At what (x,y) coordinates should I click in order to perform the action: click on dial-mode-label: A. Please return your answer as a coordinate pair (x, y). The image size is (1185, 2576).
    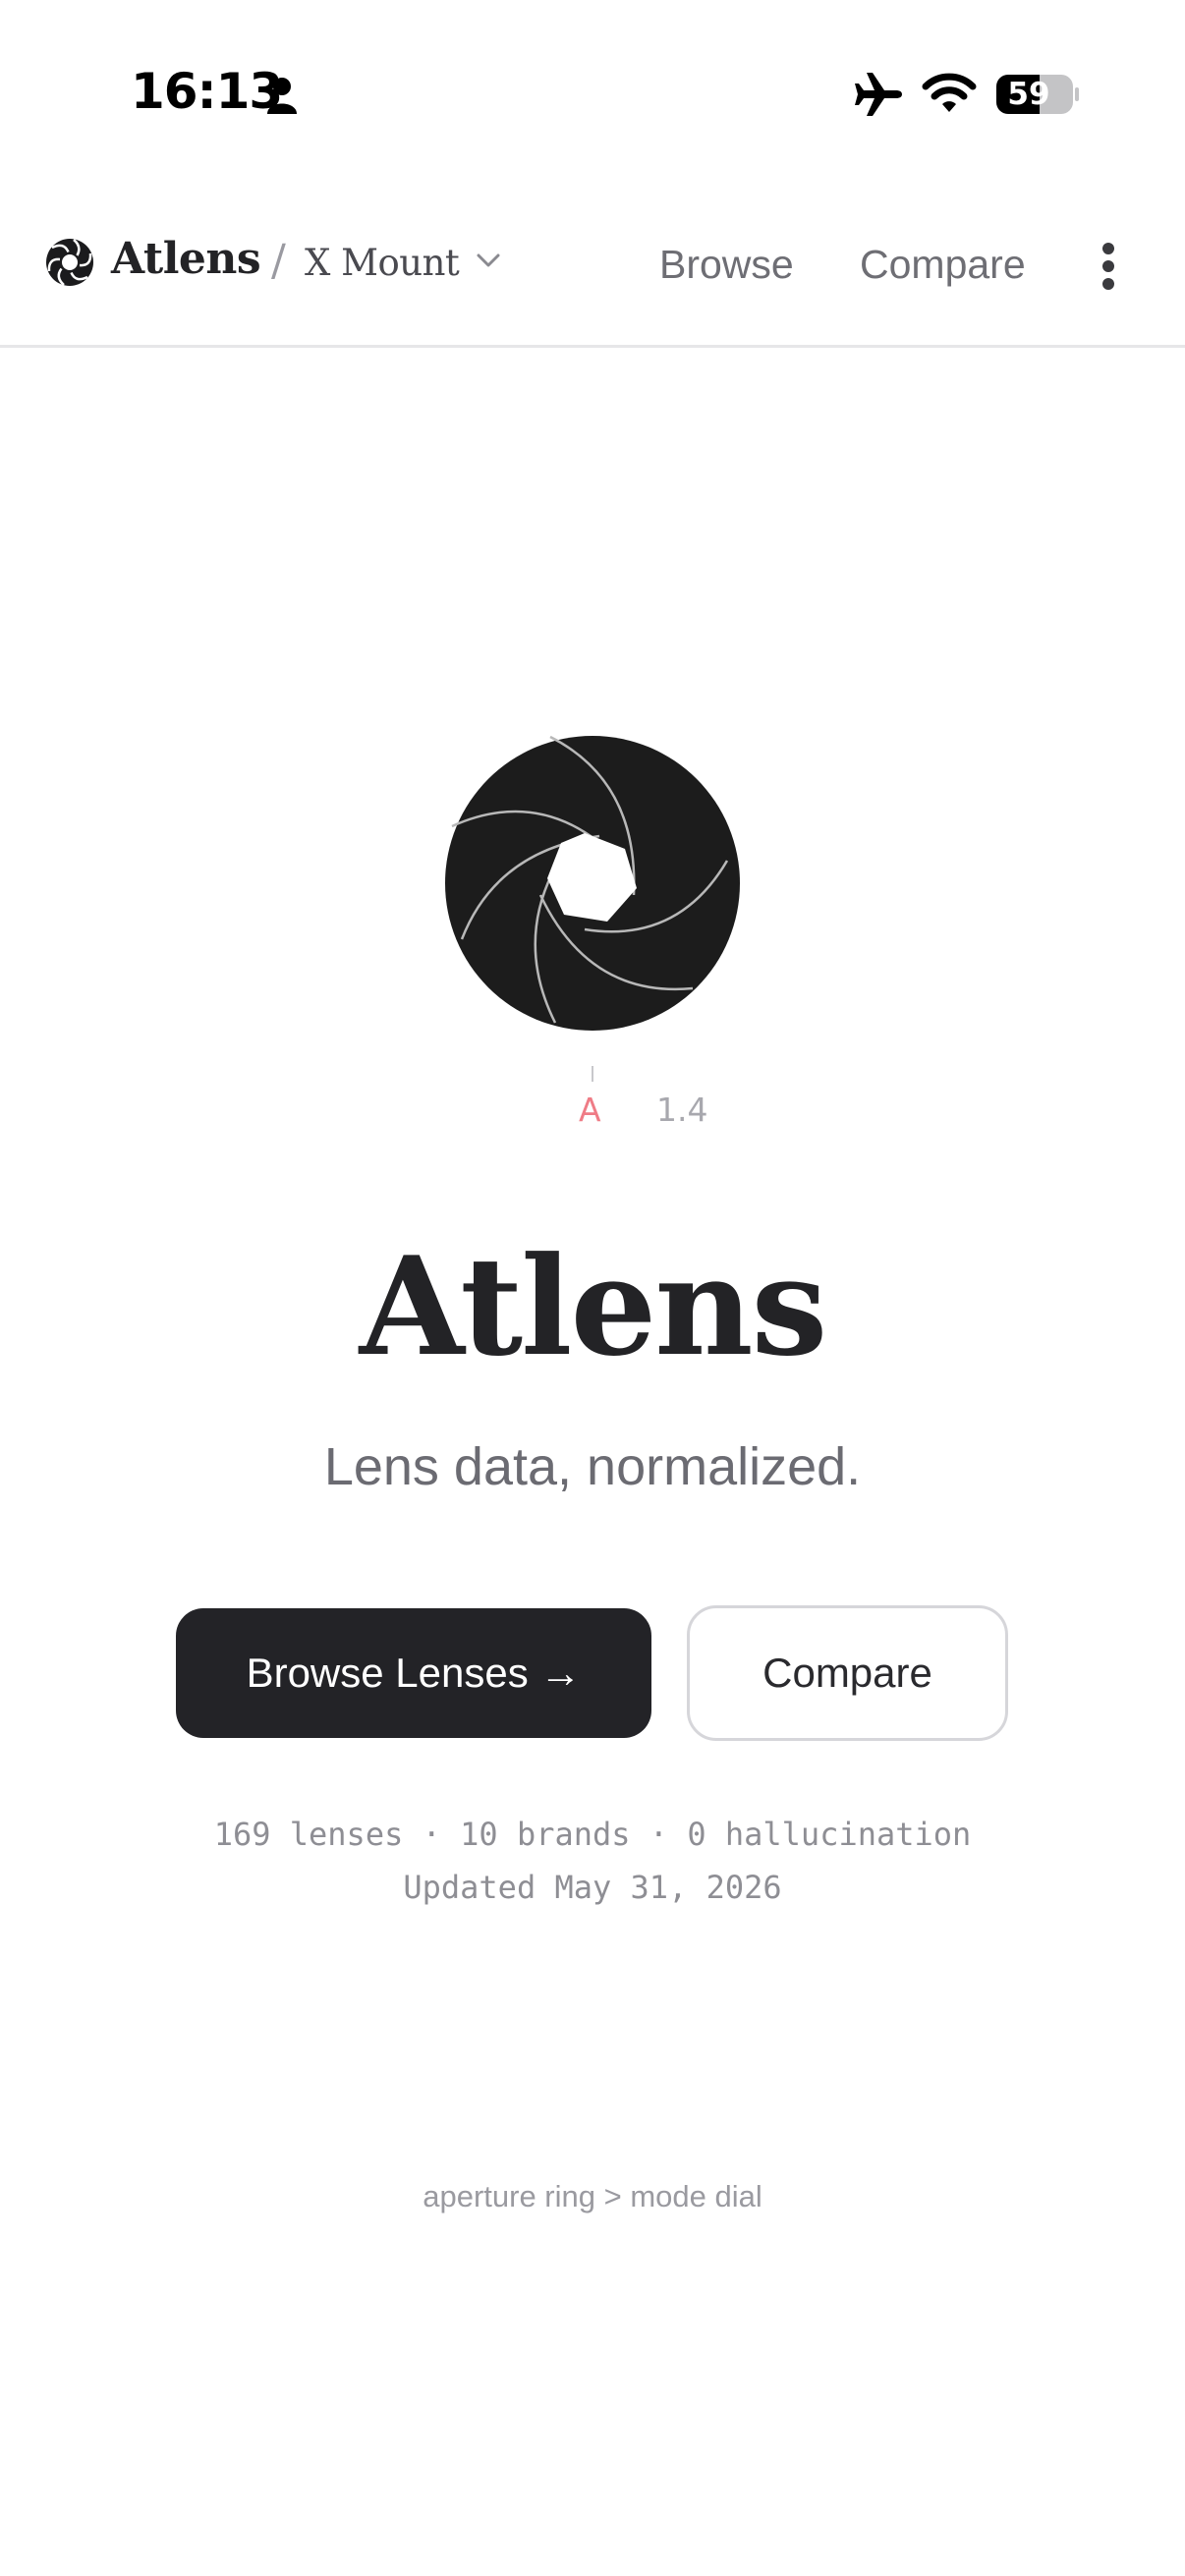
    Looking at the image, I should click on (590, 1110).